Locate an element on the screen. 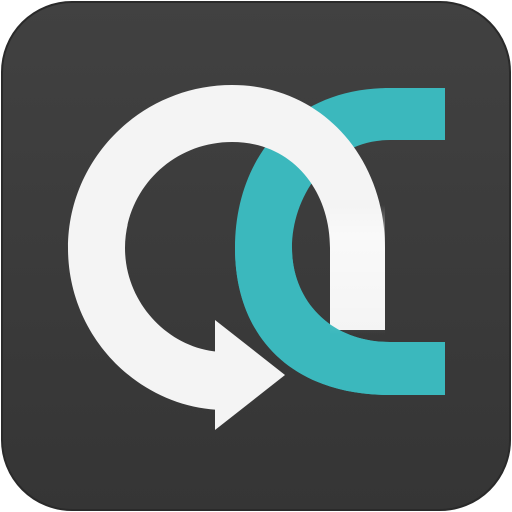  overlap-highlight is located at coordinates (357, 270).